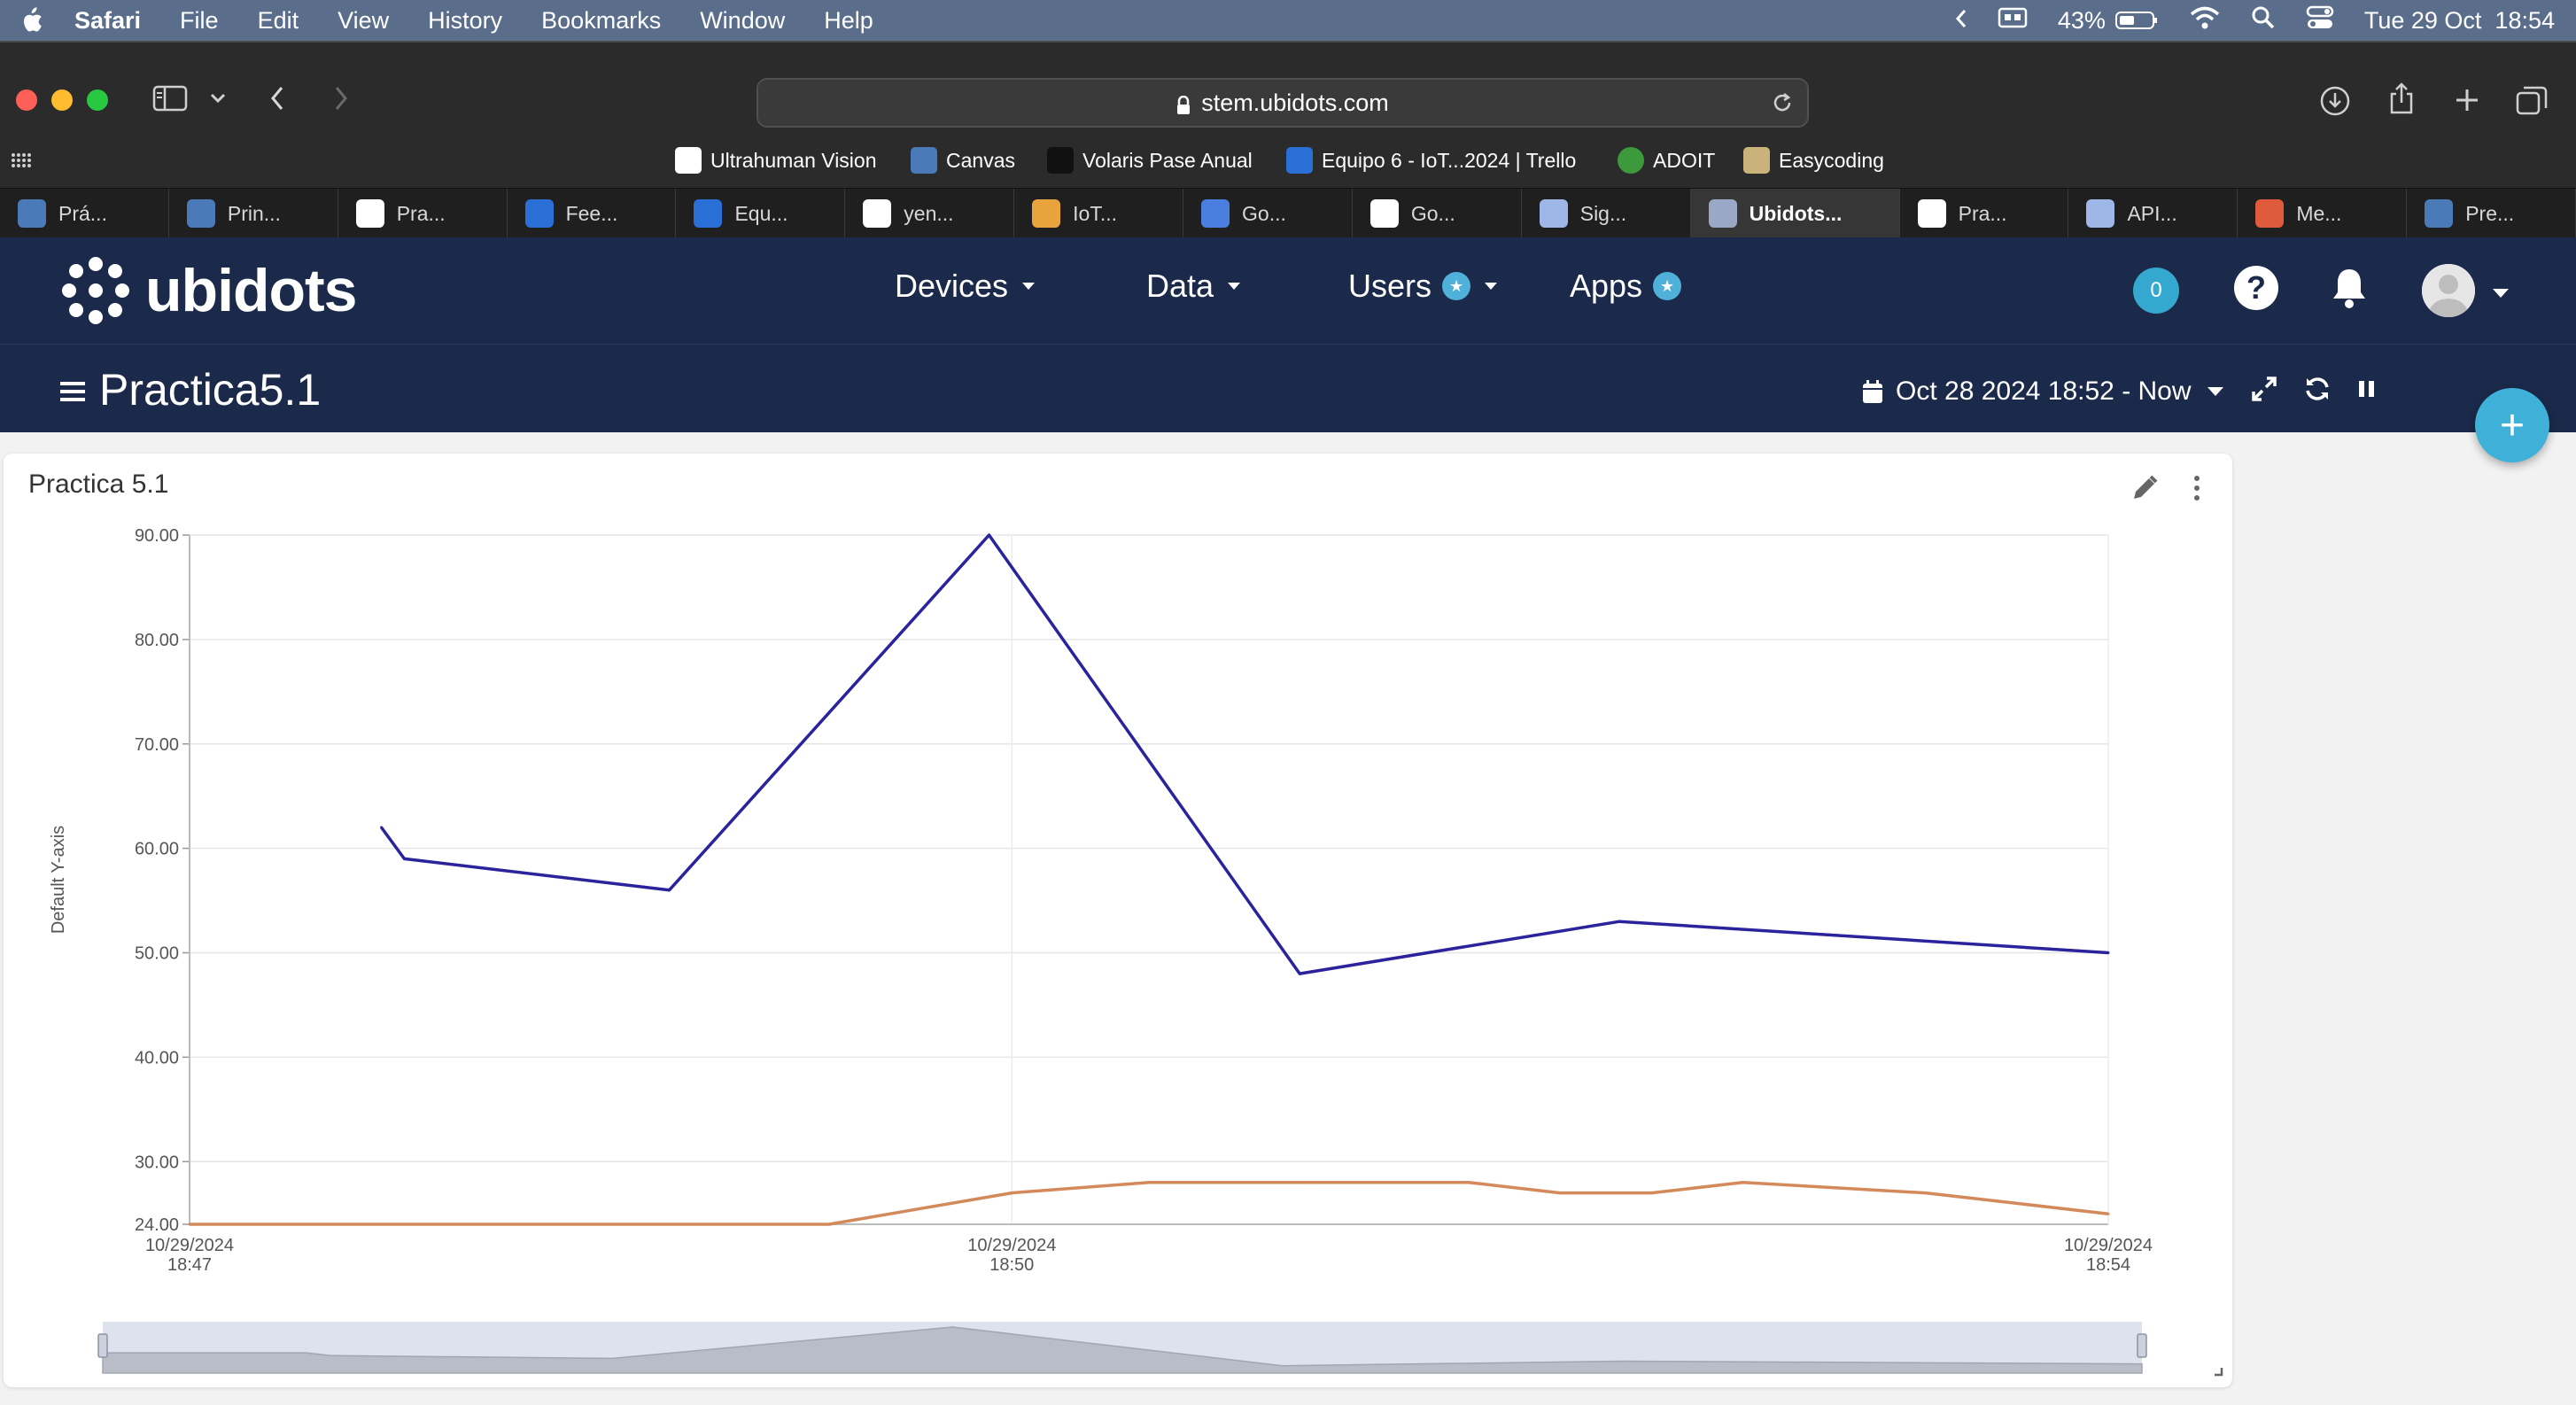 The width and height of the screenshot is (2576, 1405). I want to click on trello-icon, so click(1299, 160).